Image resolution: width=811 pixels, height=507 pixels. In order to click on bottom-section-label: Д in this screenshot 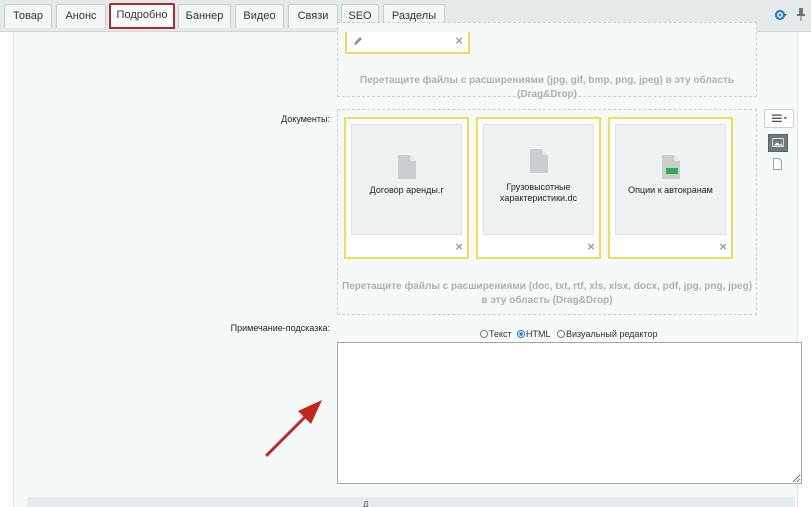, I will do `click(366, 503)`.